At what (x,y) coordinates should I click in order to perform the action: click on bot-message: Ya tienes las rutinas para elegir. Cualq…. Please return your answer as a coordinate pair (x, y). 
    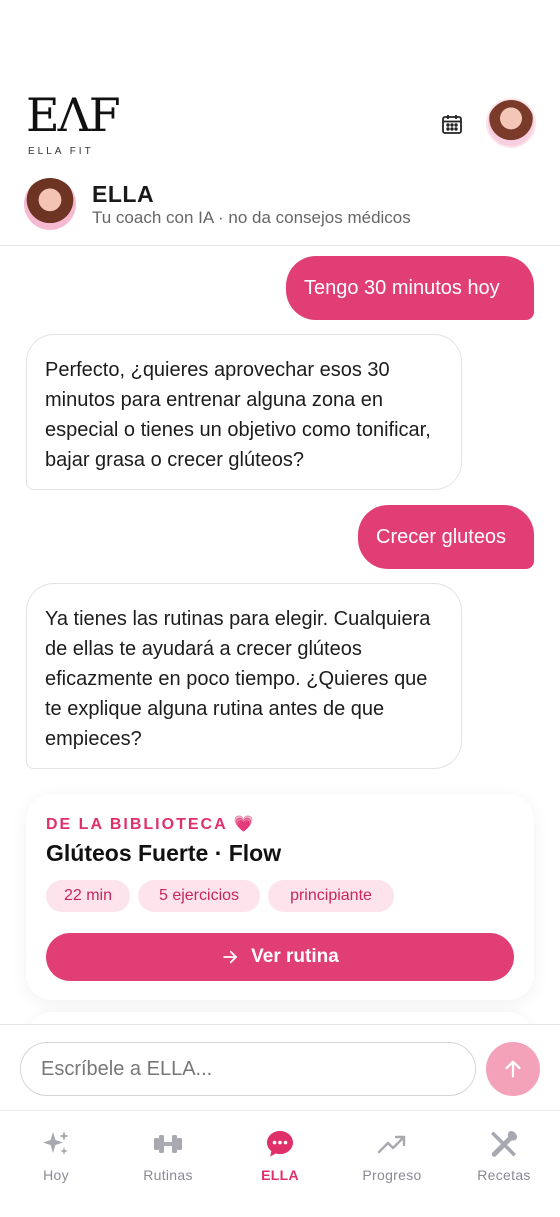
    Looking at the image, I should click on (244, 676).